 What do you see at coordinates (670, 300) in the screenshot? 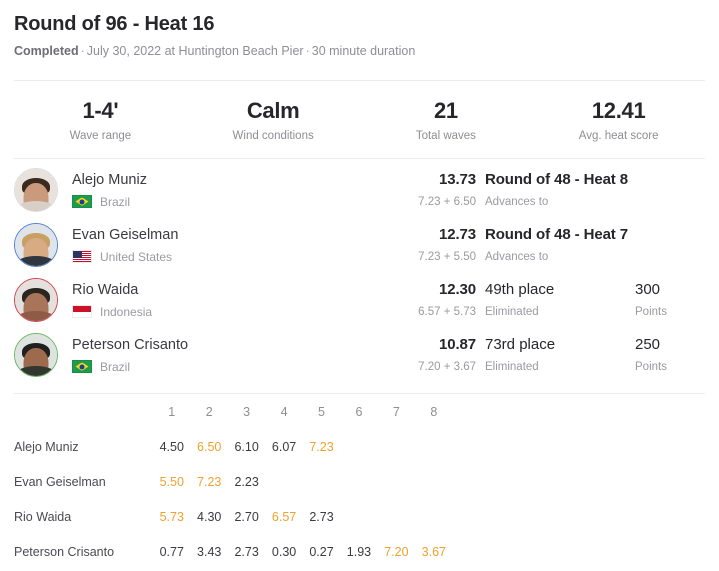
I see `points-column: 300 Points` at bounding box center [670, 300].